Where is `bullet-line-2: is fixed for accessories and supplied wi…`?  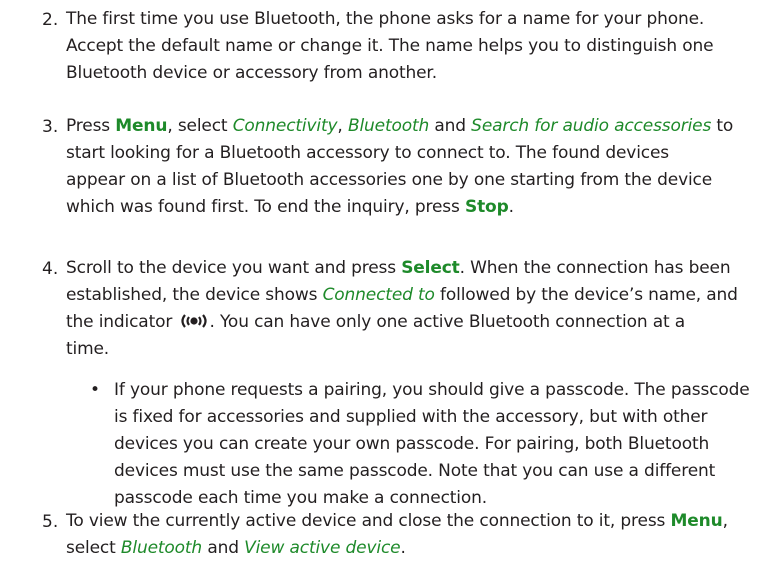 bullet-line-2: is fixed for accessories and supplied wi… is located at coordinates (411, 417).